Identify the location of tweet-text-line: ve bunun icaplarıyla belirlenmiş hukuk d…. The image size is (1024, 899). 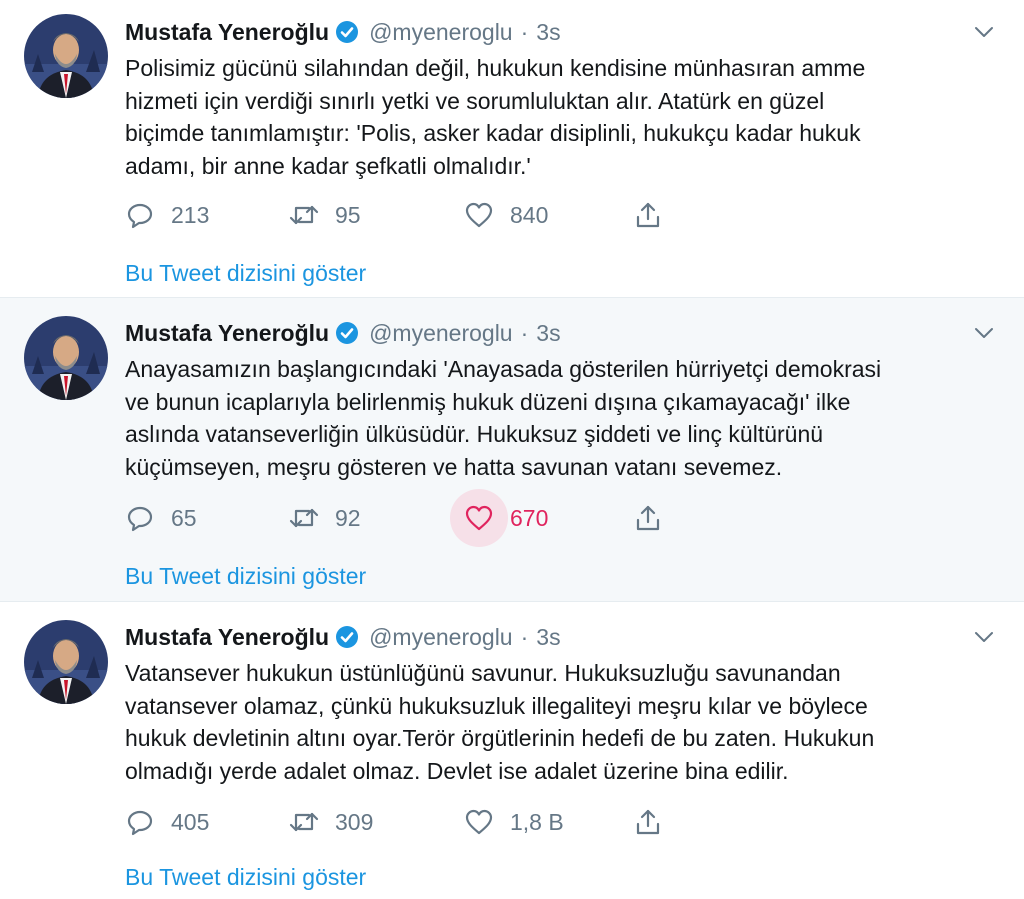
(488, 401).